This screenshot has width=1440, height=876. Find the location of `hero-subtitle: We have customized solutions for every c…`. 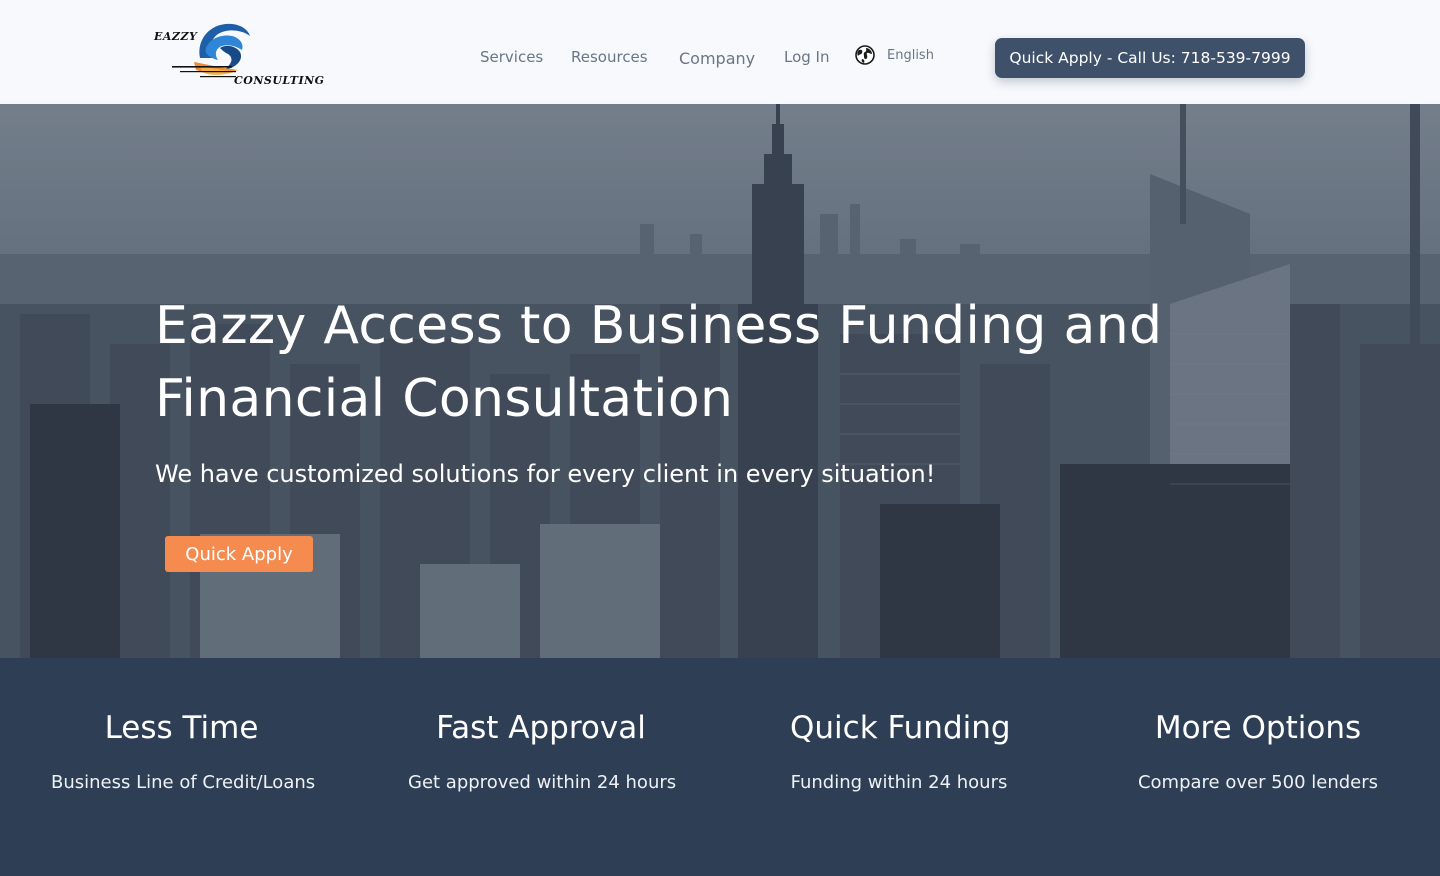

hero-subtitle: We have customized solutions for every c… is located at coordinates (545, 474).